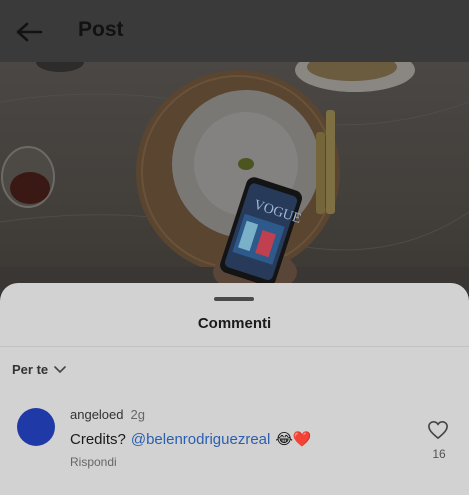  I want to click on top-bar: Post, so click(234, 31).